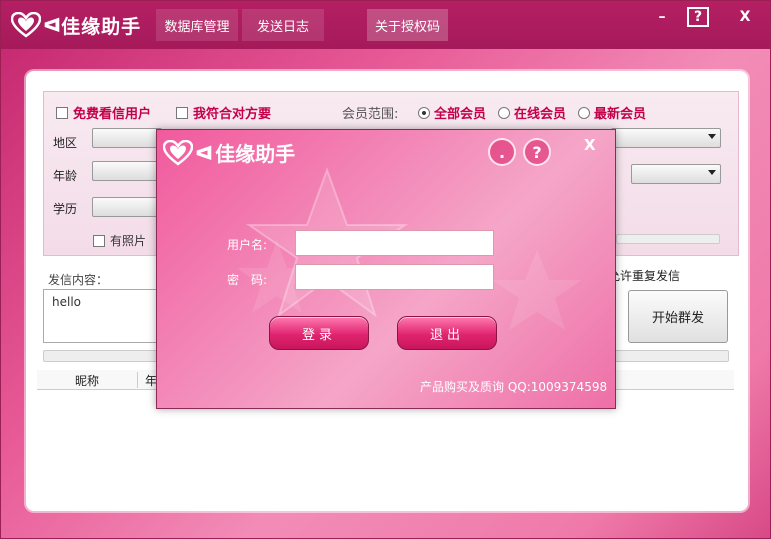  Describe the element at coordinates (78, 280) in the screenshot. I see `message-label: 发信内容：` at that location.